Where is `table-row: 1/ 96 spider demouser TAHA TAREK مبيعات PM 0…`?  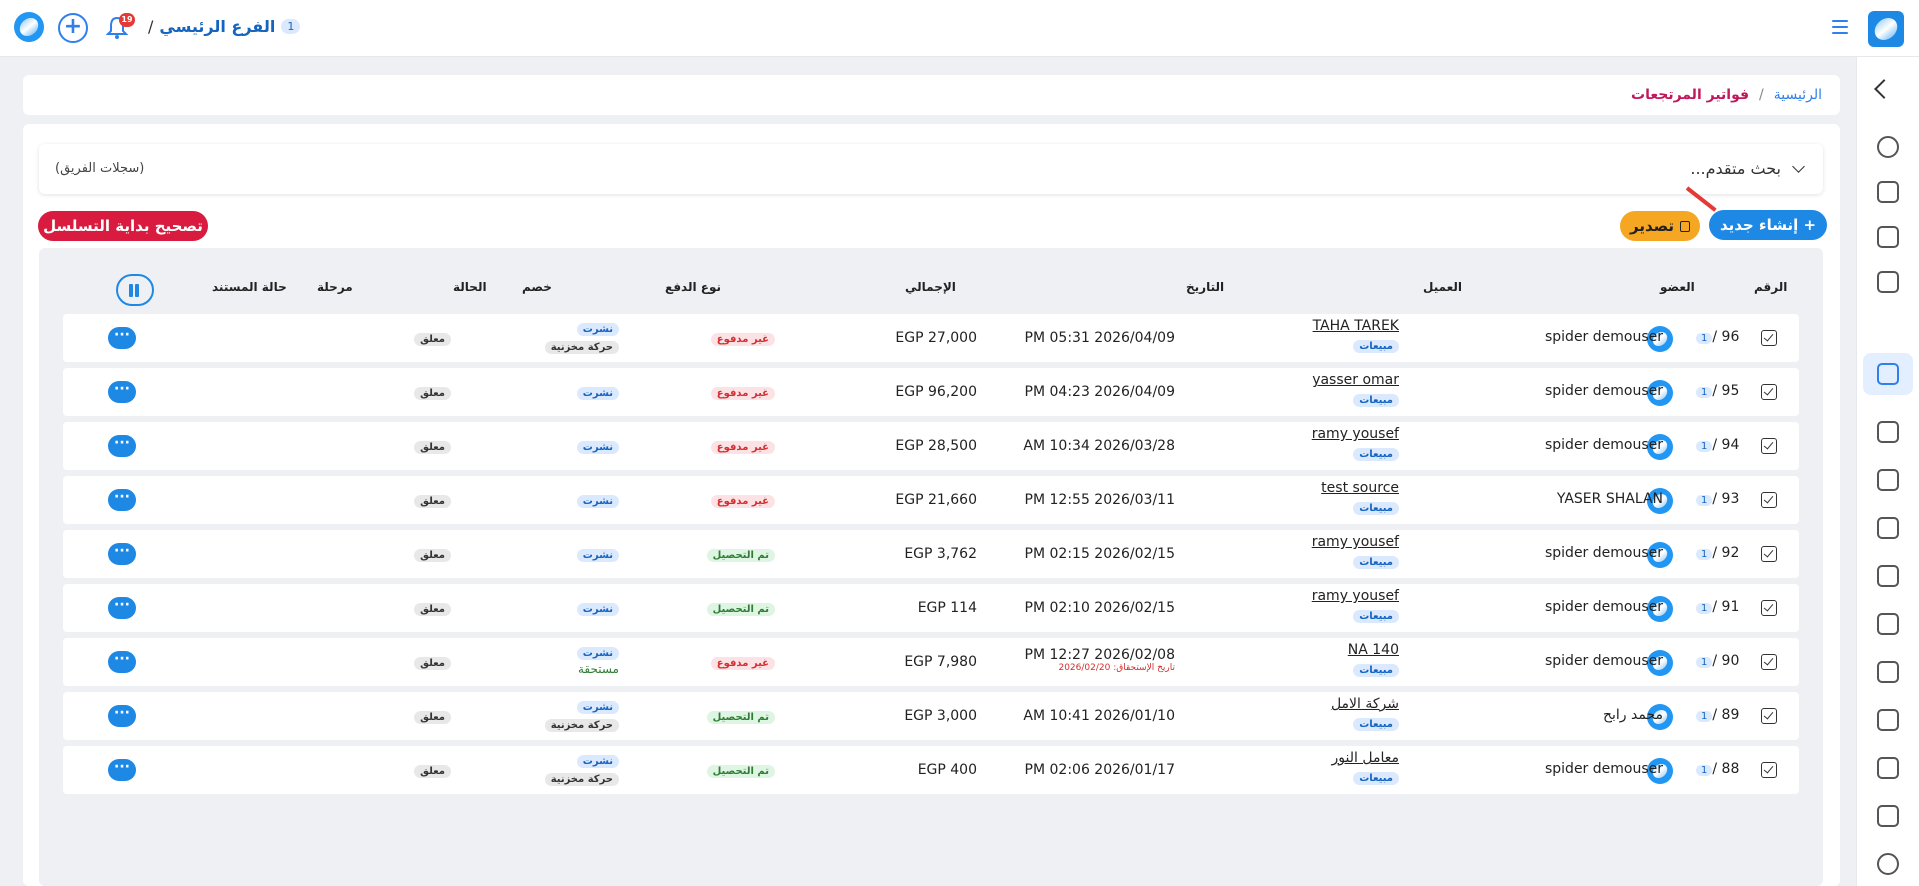
table-row: 1/ 96 spider demouser TAHA TAREK مبيعات PM 0… is located at coordinates (931, 338).